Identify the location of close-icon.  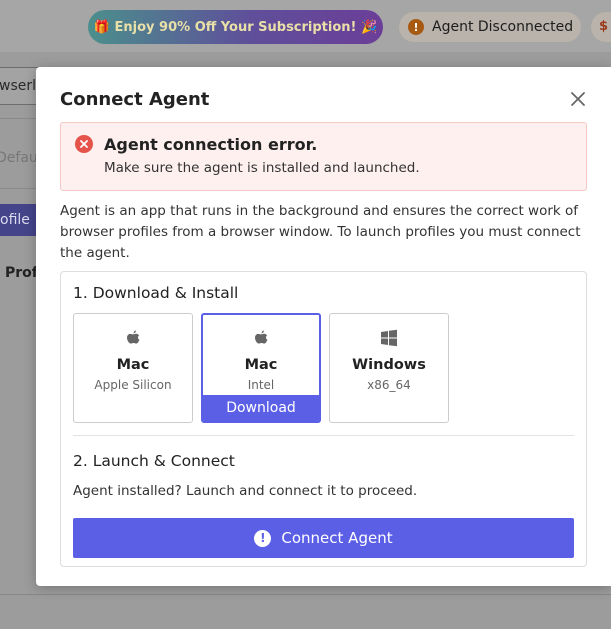
(578, 99).